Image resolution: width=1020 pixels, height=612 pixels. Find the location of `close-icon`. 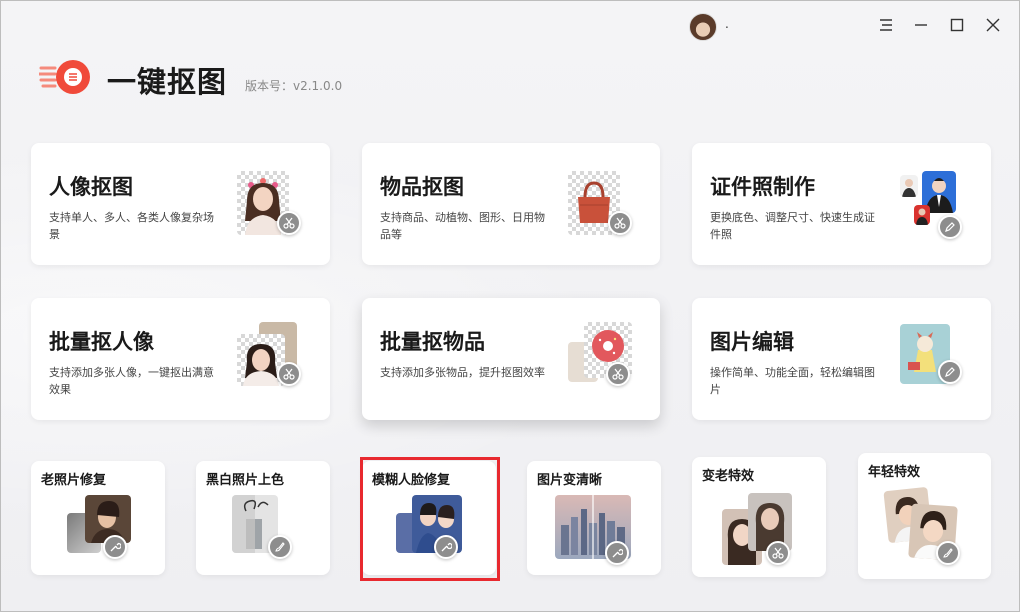

close-icon is located at coordinates (993, 25).